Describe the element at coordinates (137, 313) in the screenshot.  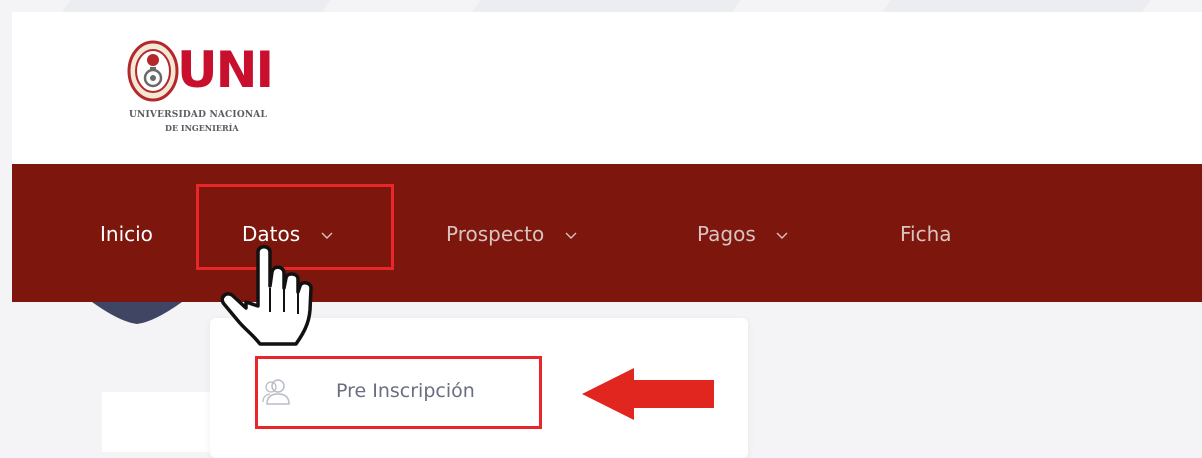
I see `nav-pointer-shape` at that location.